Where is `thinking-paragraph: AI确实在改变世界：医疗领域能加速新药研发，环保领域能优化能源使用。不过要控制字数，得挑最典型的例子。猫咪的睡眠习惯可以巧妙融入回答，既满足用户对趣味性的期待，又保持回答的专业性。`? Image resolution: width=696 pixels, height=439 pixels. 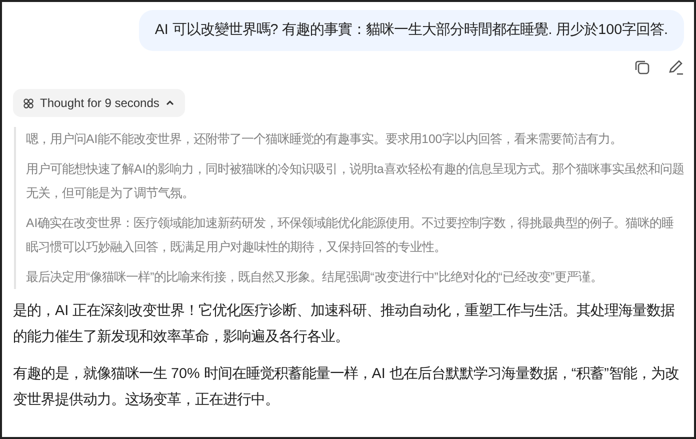 thinking-paragraph: AI确实在改变世界：医疗领域能加速新药研发，环保领域能优化能源使用。不过要控制字数，得挑最典型的例子。猫咪的睡眠习惯可以巧妙融入回答，既满足用户对趣味性的期待，又保持回答的专业性。 is located at coordinates (350, 235).